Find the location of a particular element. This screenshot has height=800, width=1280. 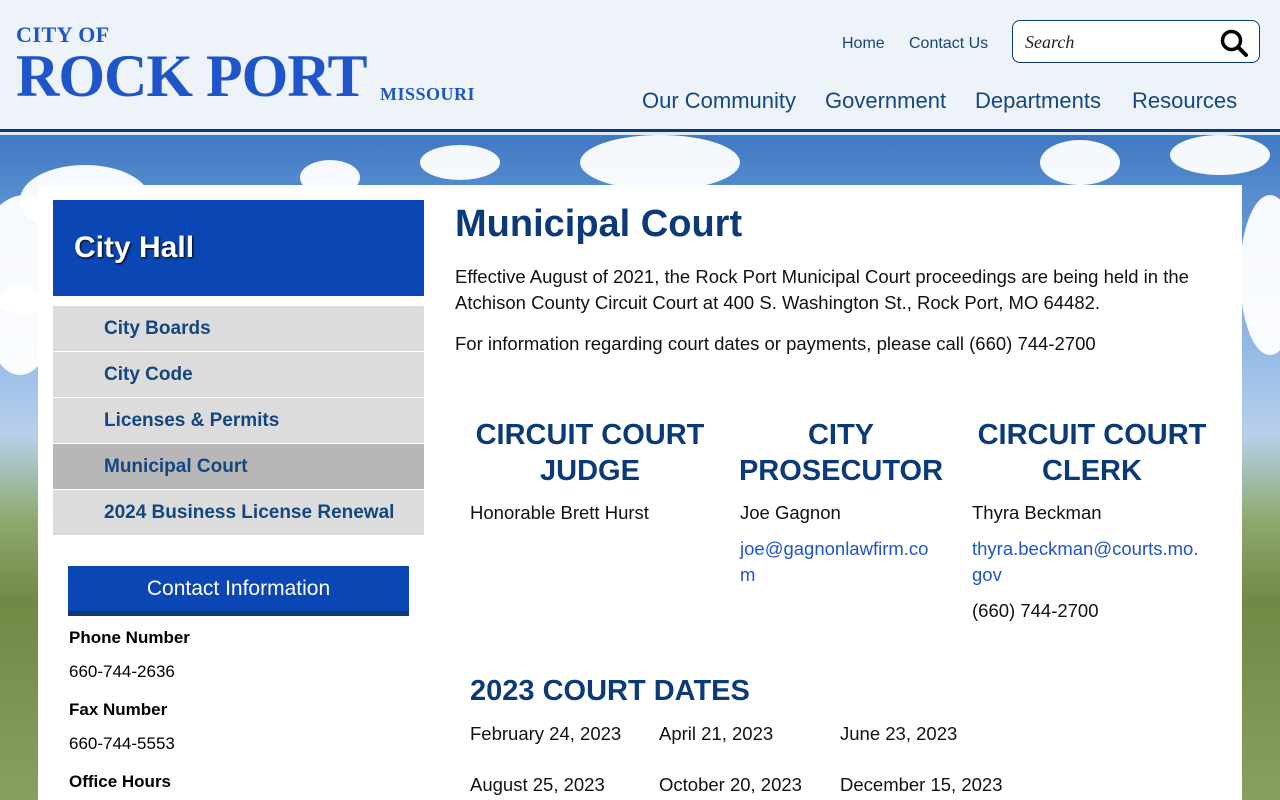

sidebar-item-city-boards: City Boards is located at coordinates (238, 329).